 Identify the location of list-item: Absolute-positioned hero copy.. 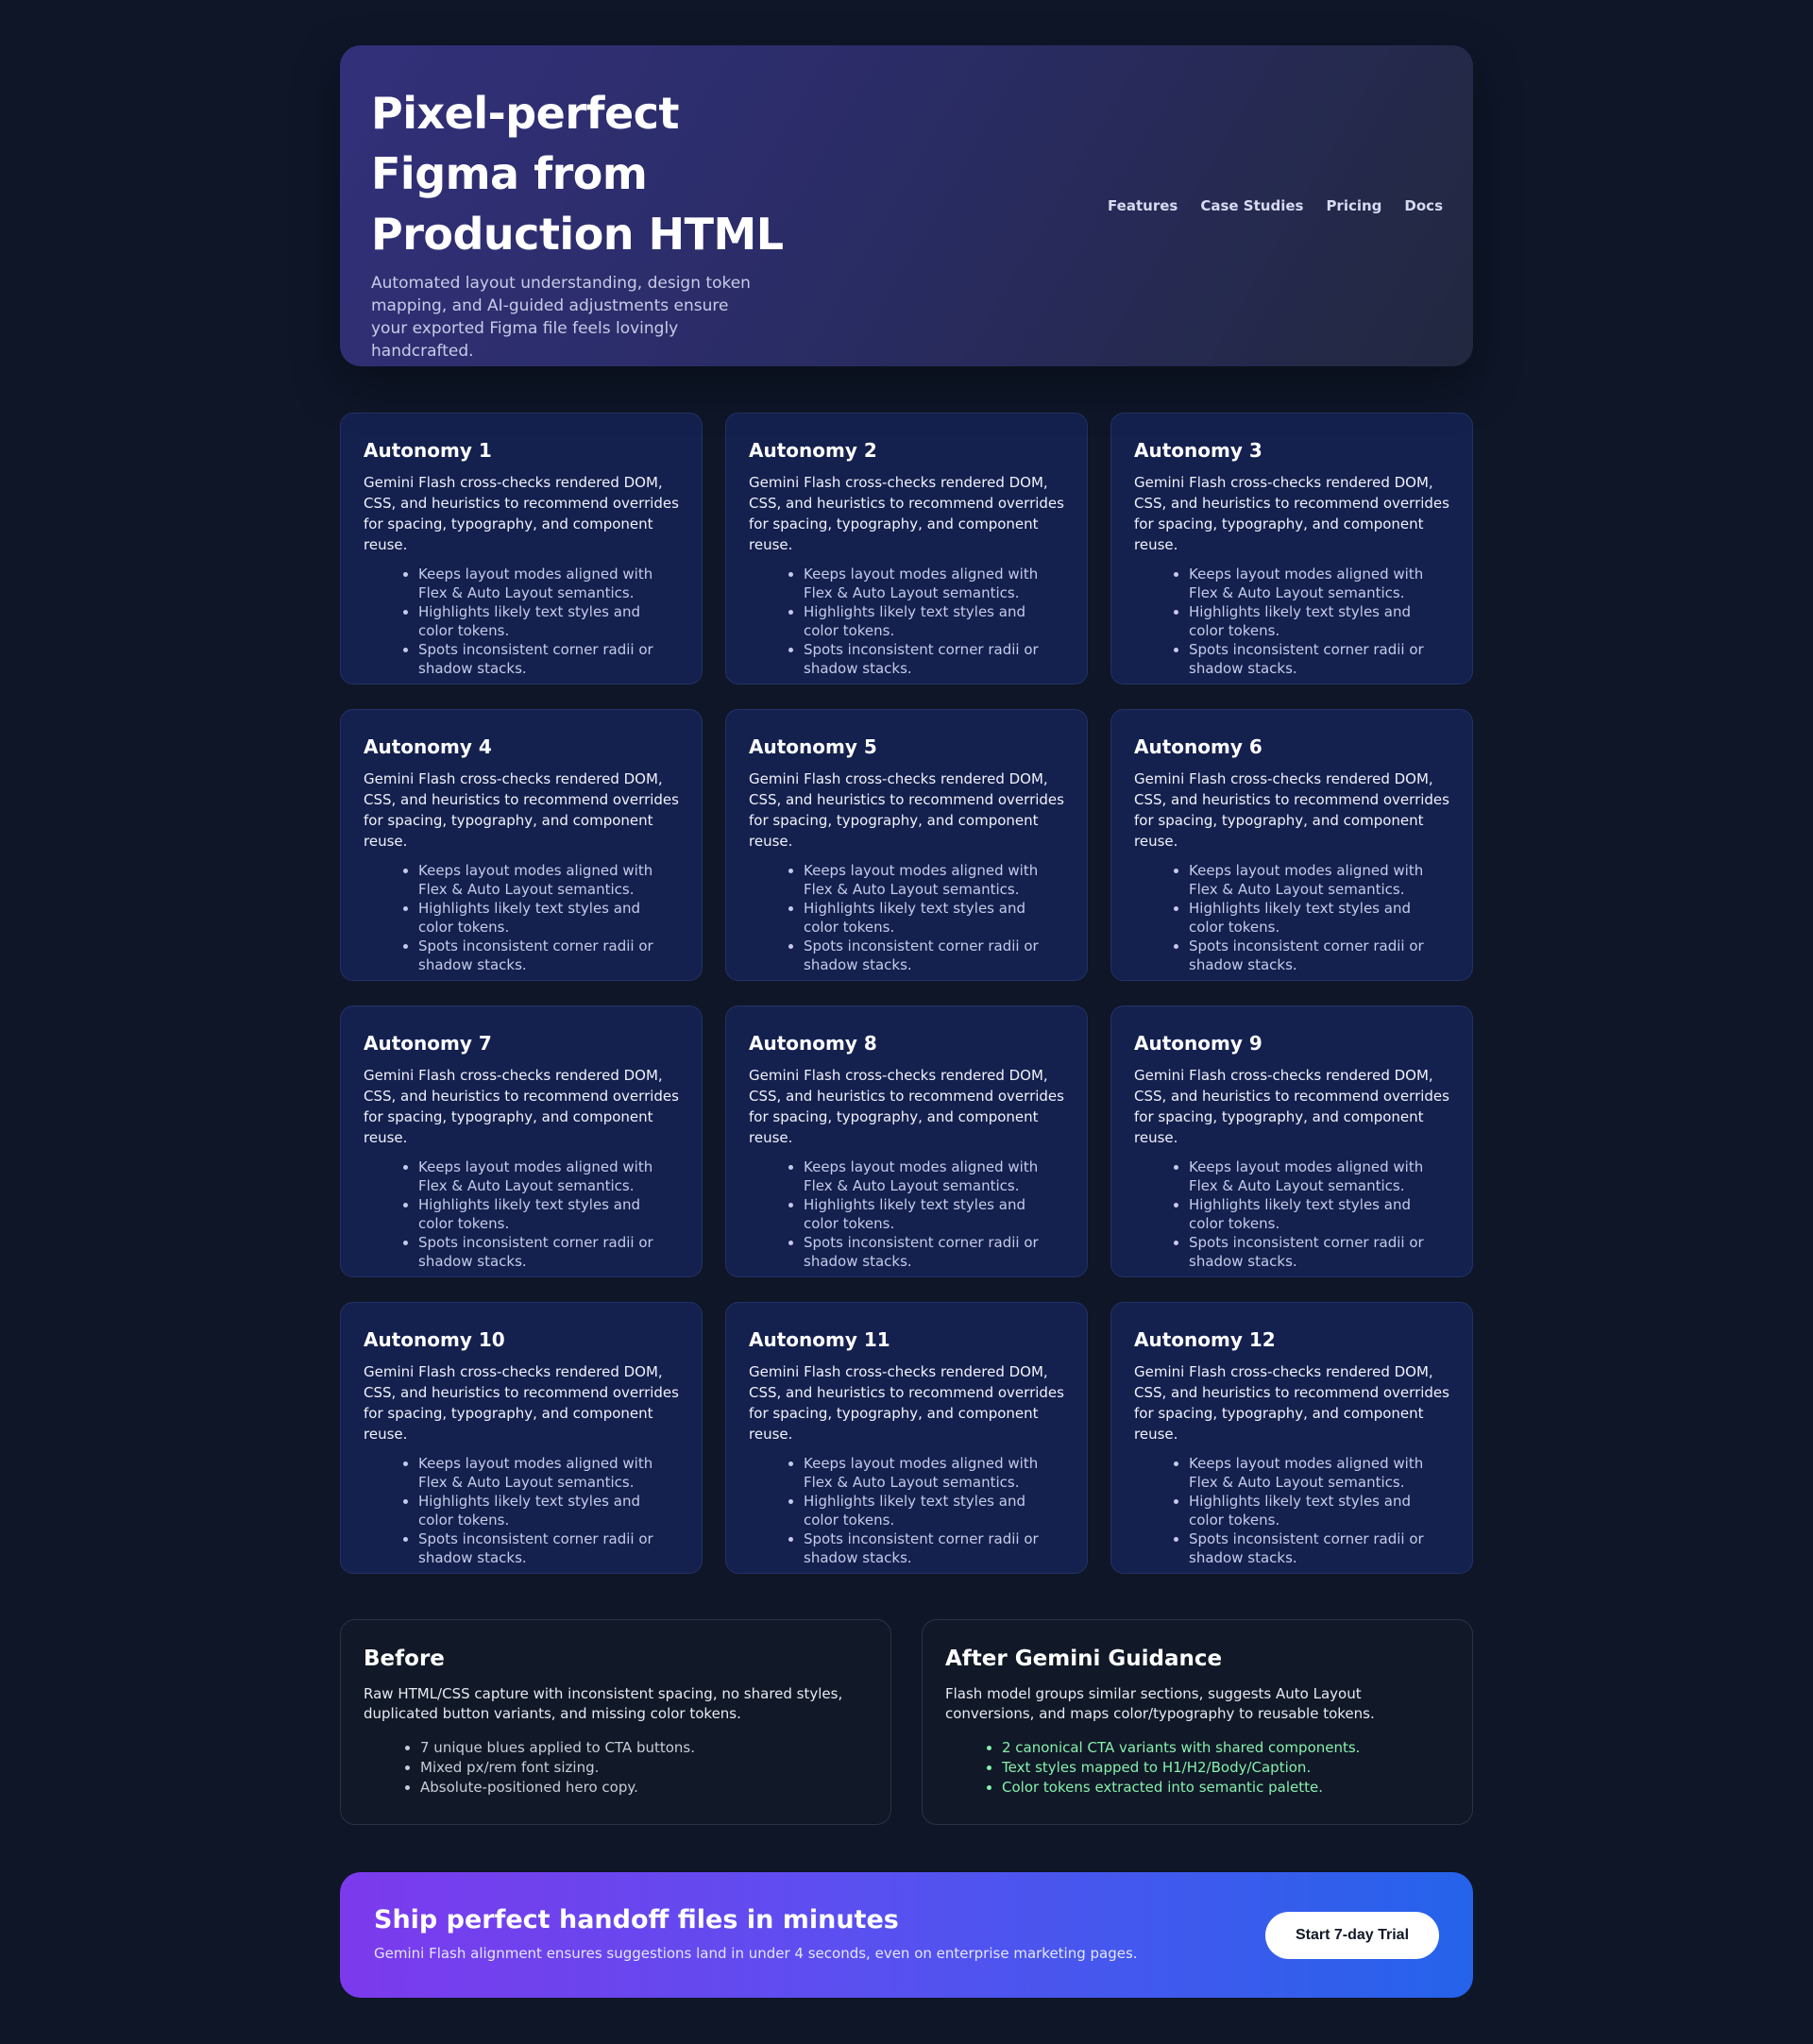
(644, 1788).